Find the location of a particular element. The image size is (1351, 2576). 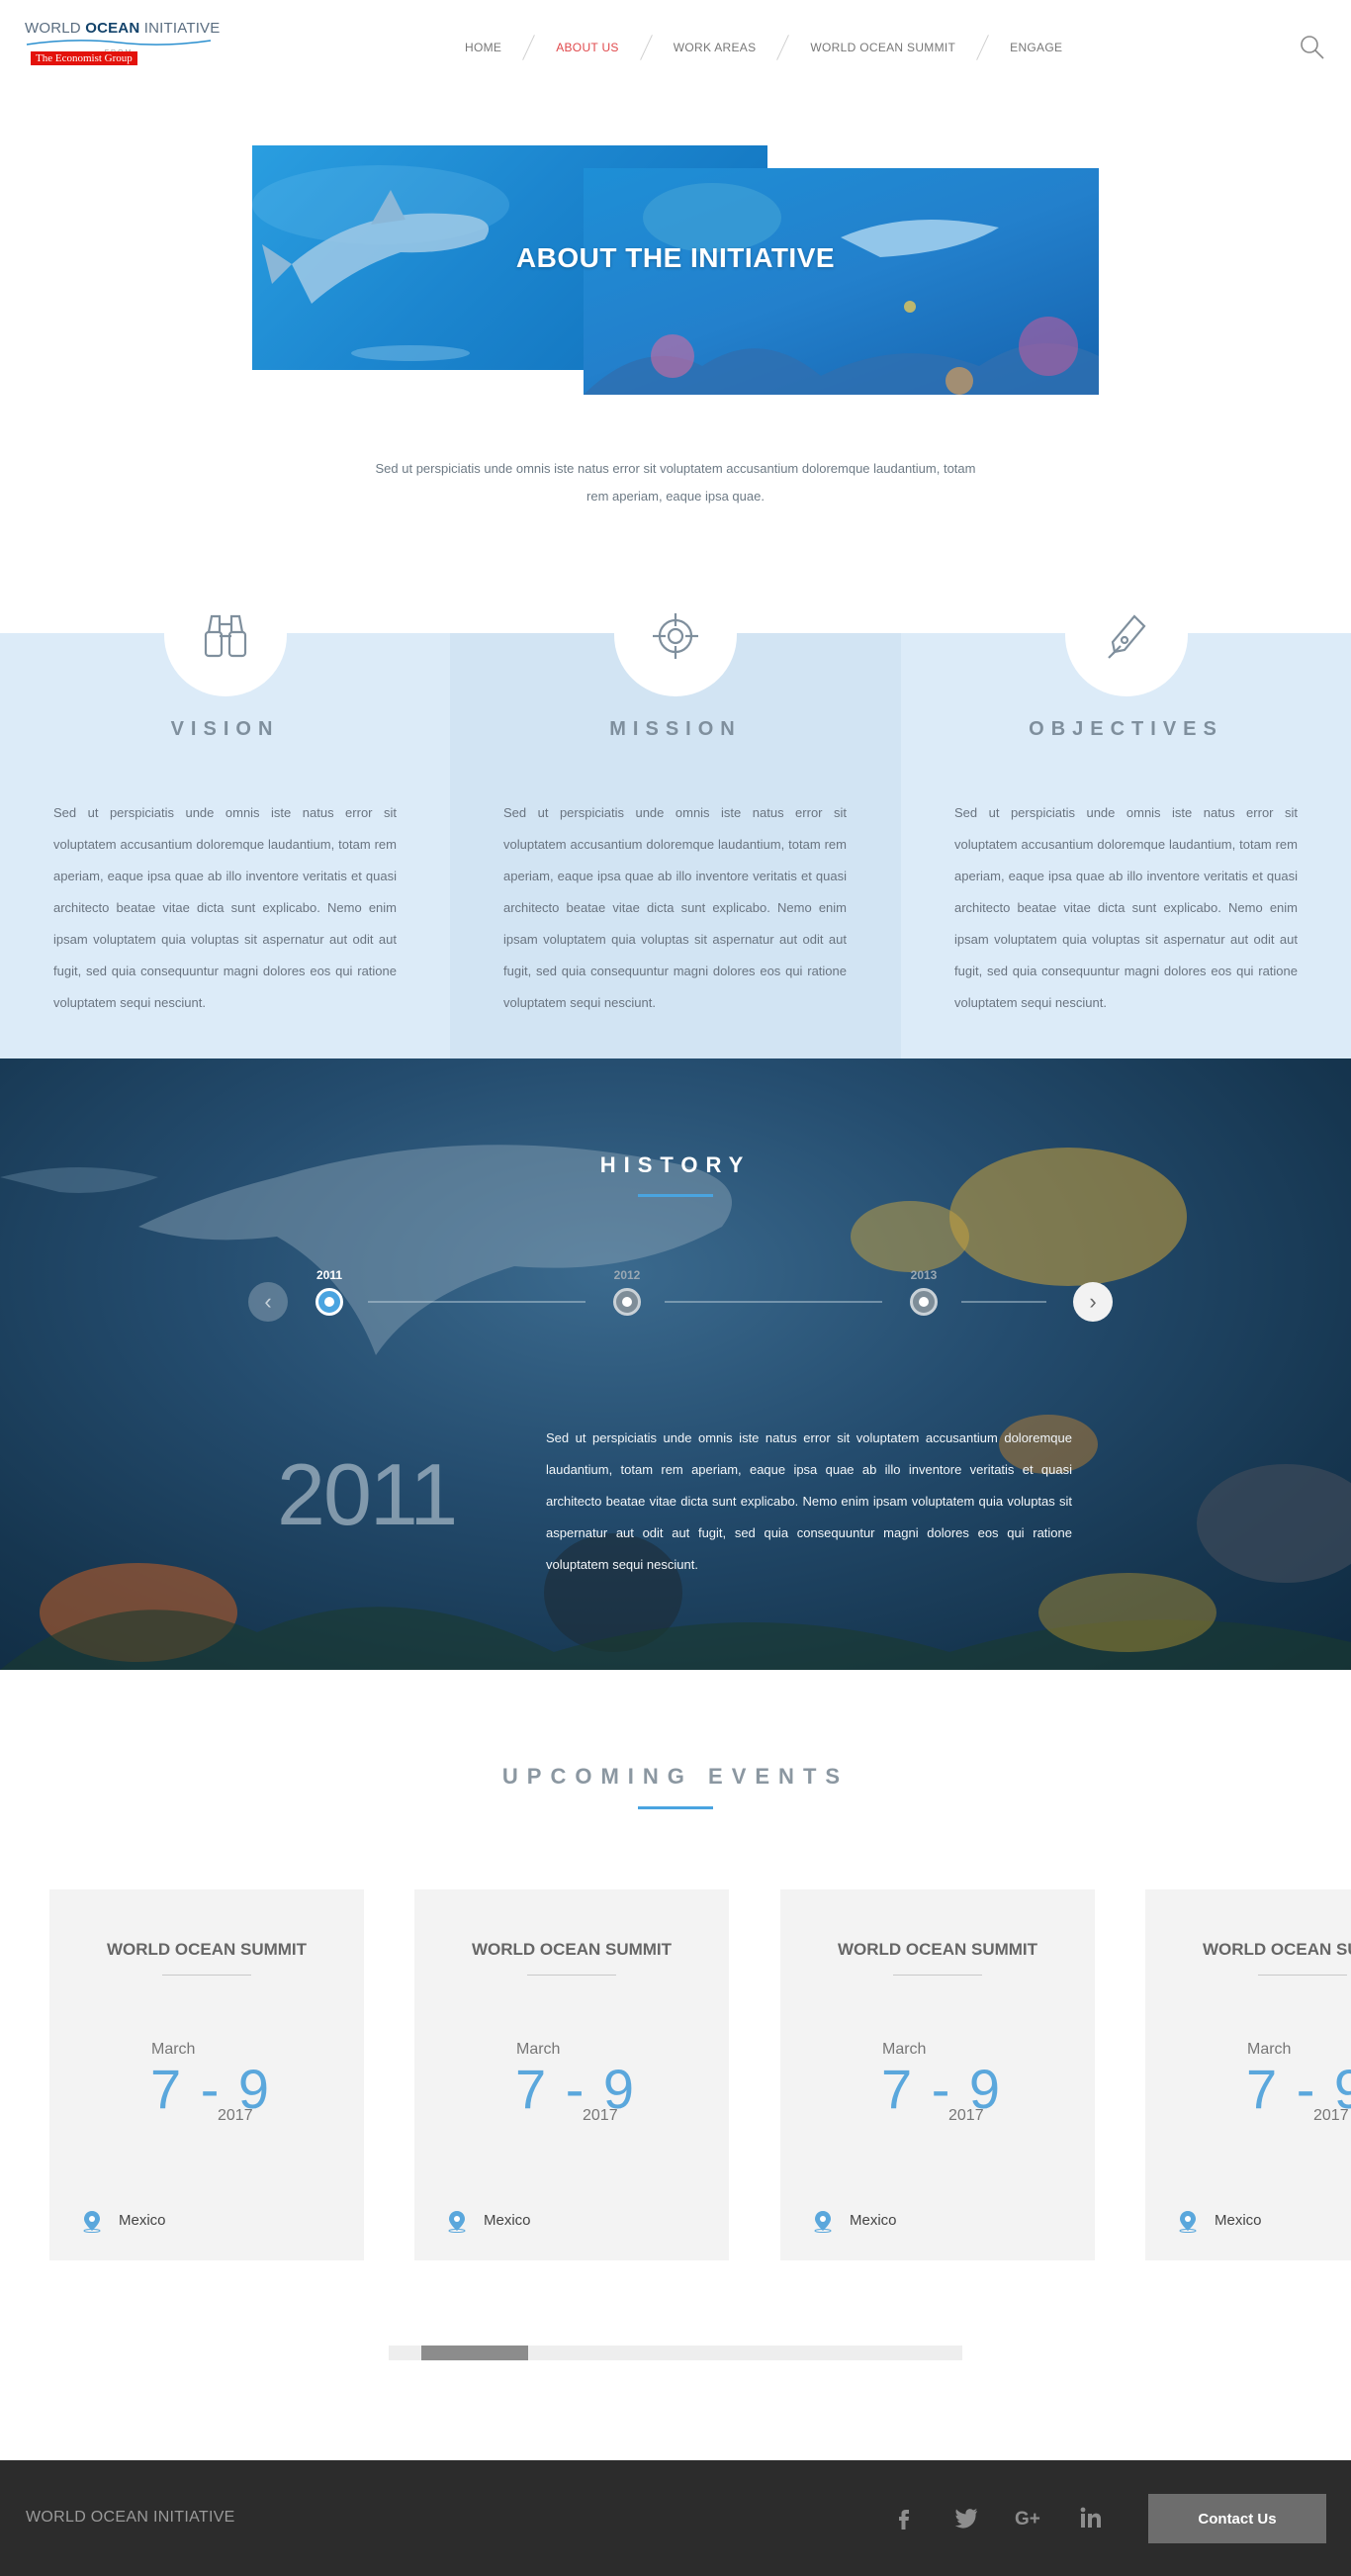

svg-text: G+ is located at coordinates (1027, 2519).